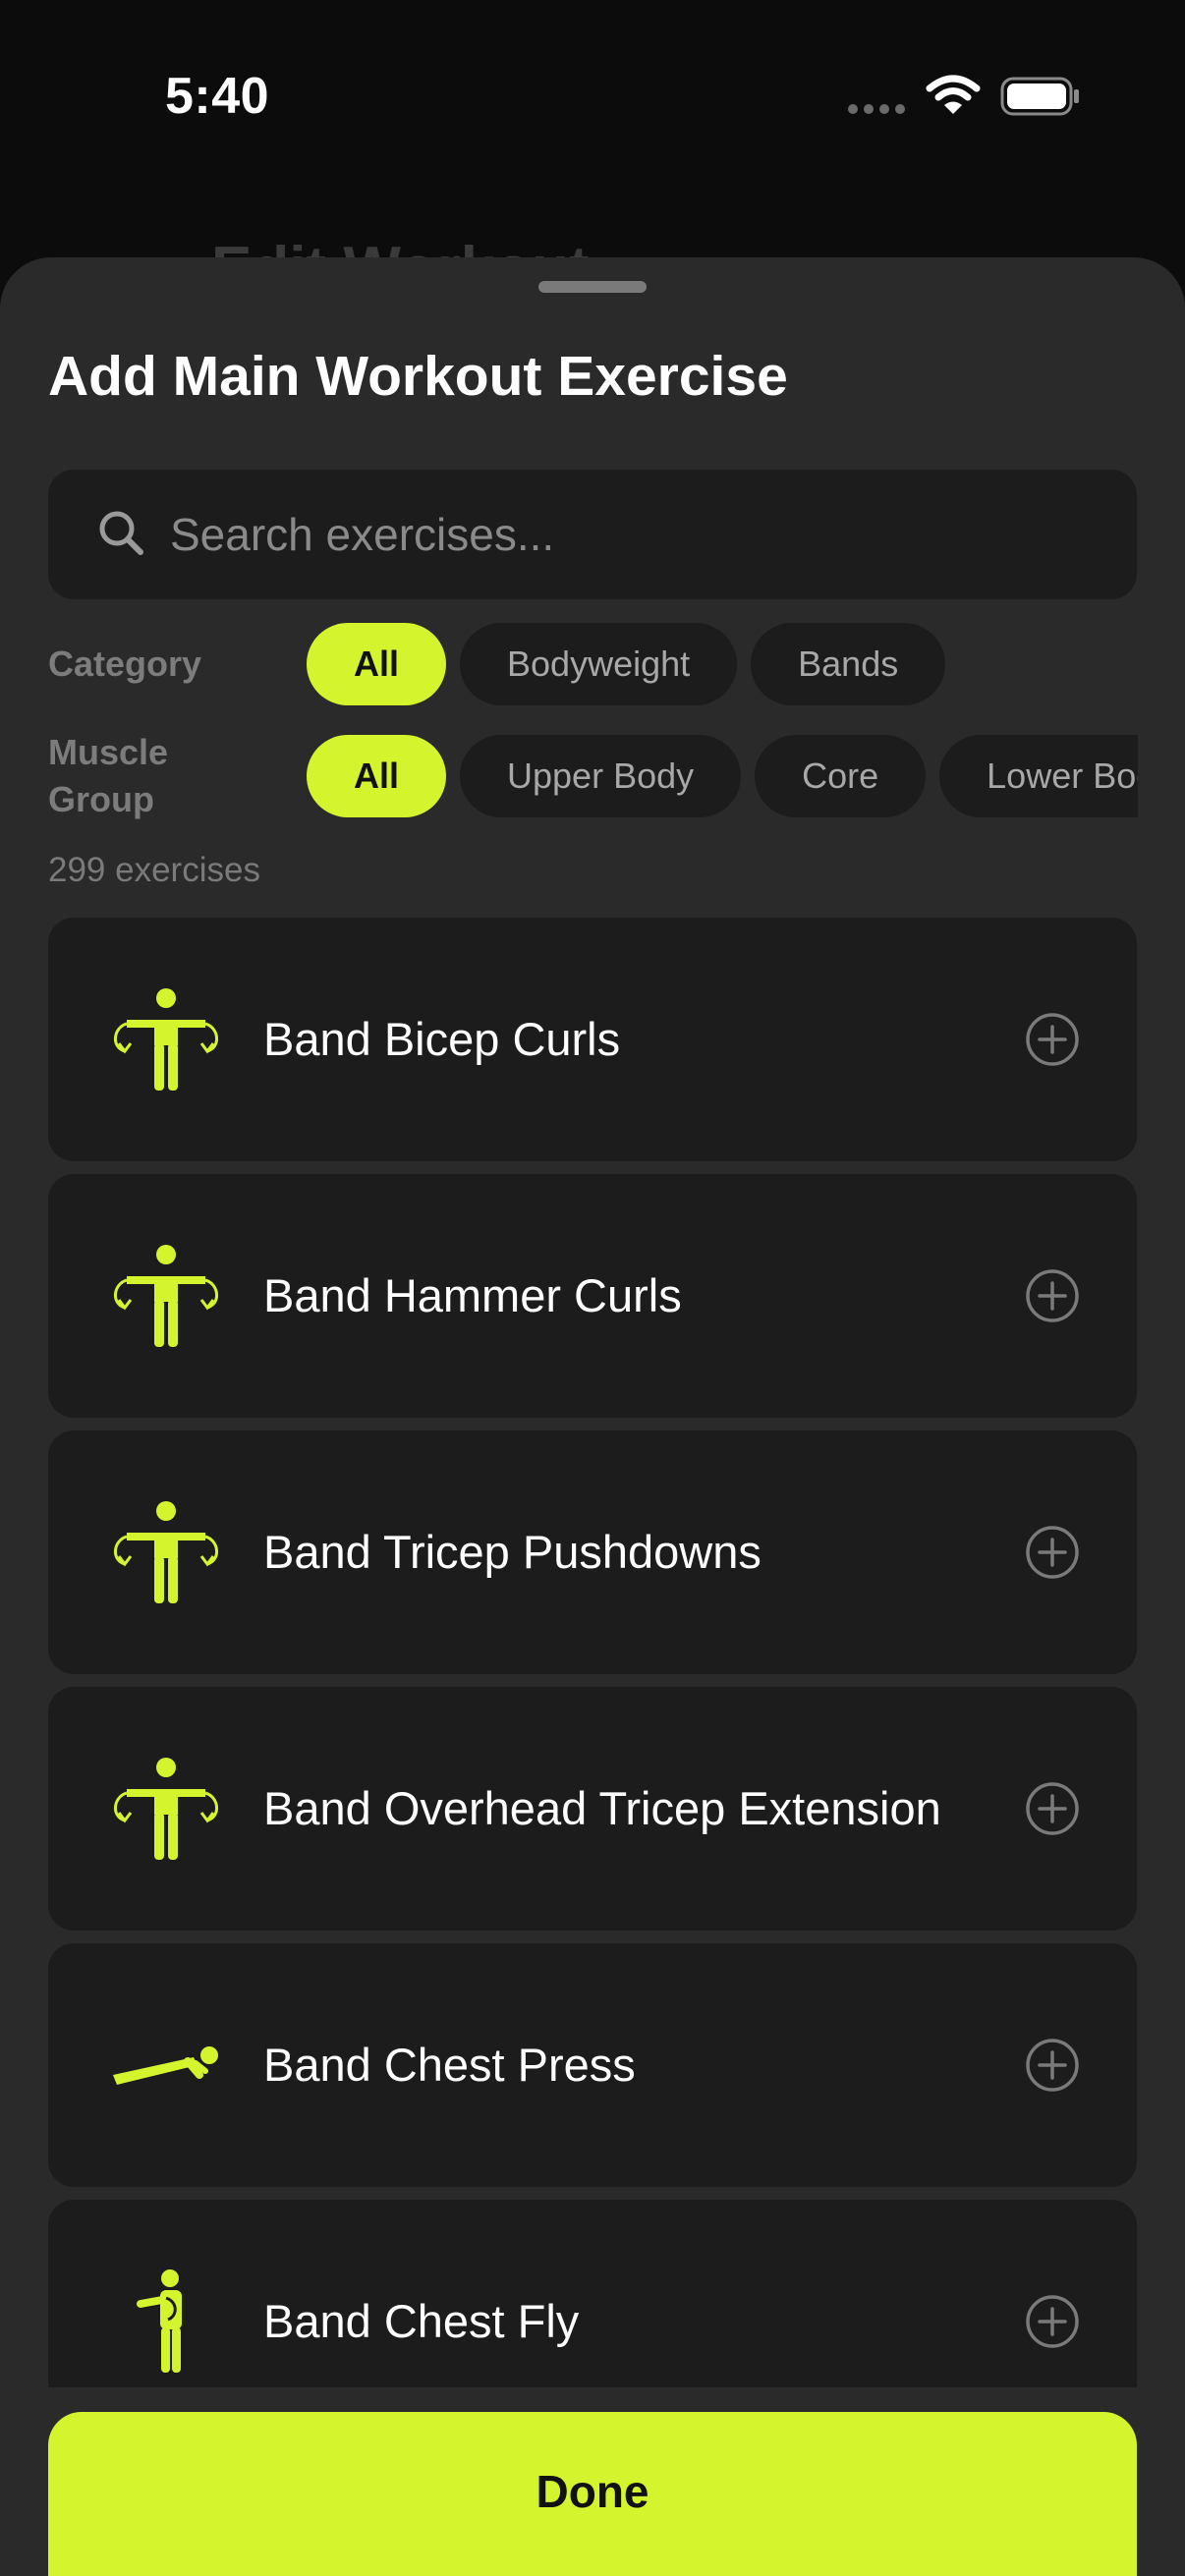 Image resolution: width=1185 pixels, height=2576 pixels. I want to click on status-bar: 5:40, so click(592, 98).